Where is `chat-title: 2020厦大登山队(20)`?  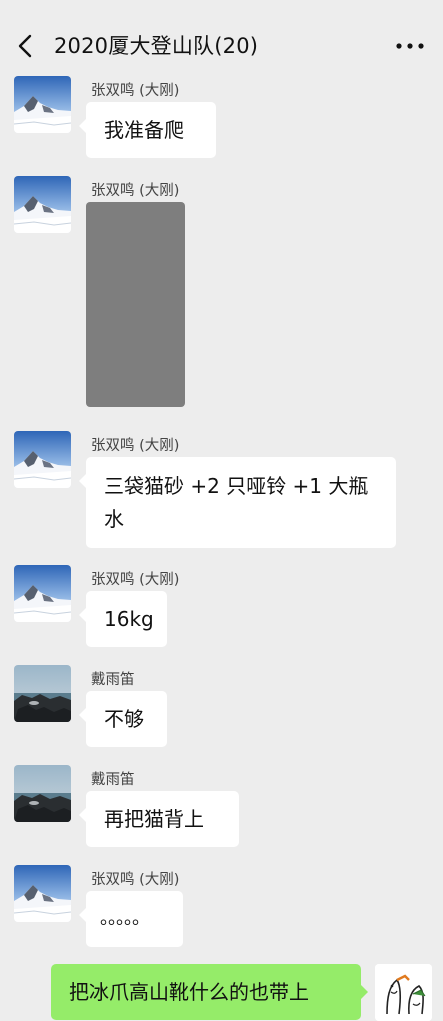
chat-title: 2020厦大登山队(20) is located at coordinates (156, 46).